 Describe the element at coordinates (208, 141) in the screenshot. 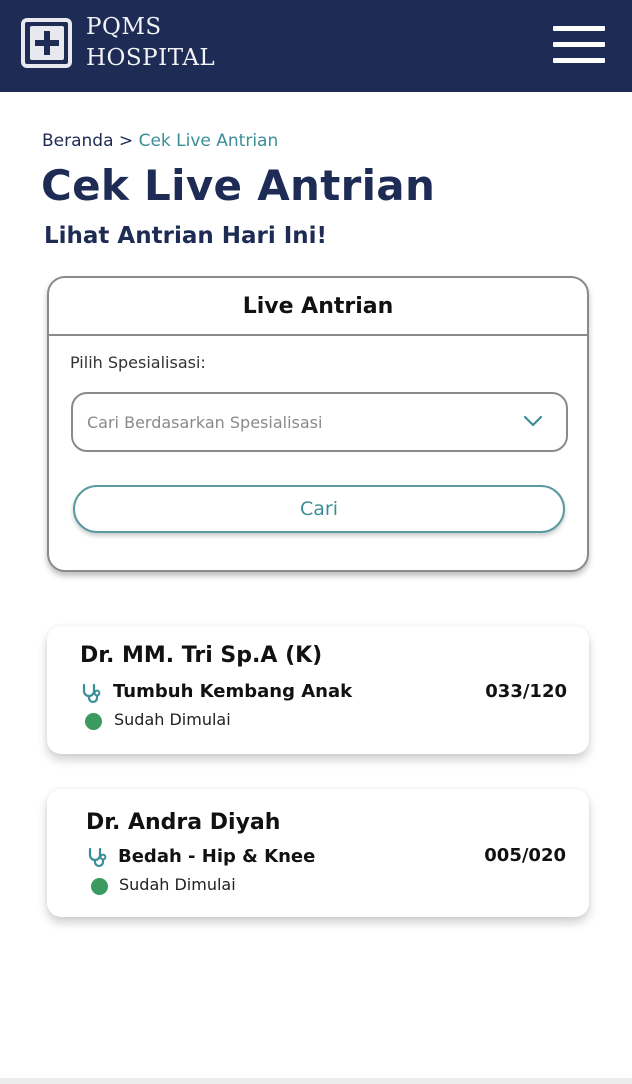

I see `breadcrumb-current: Cek Live Antrian` at that location.